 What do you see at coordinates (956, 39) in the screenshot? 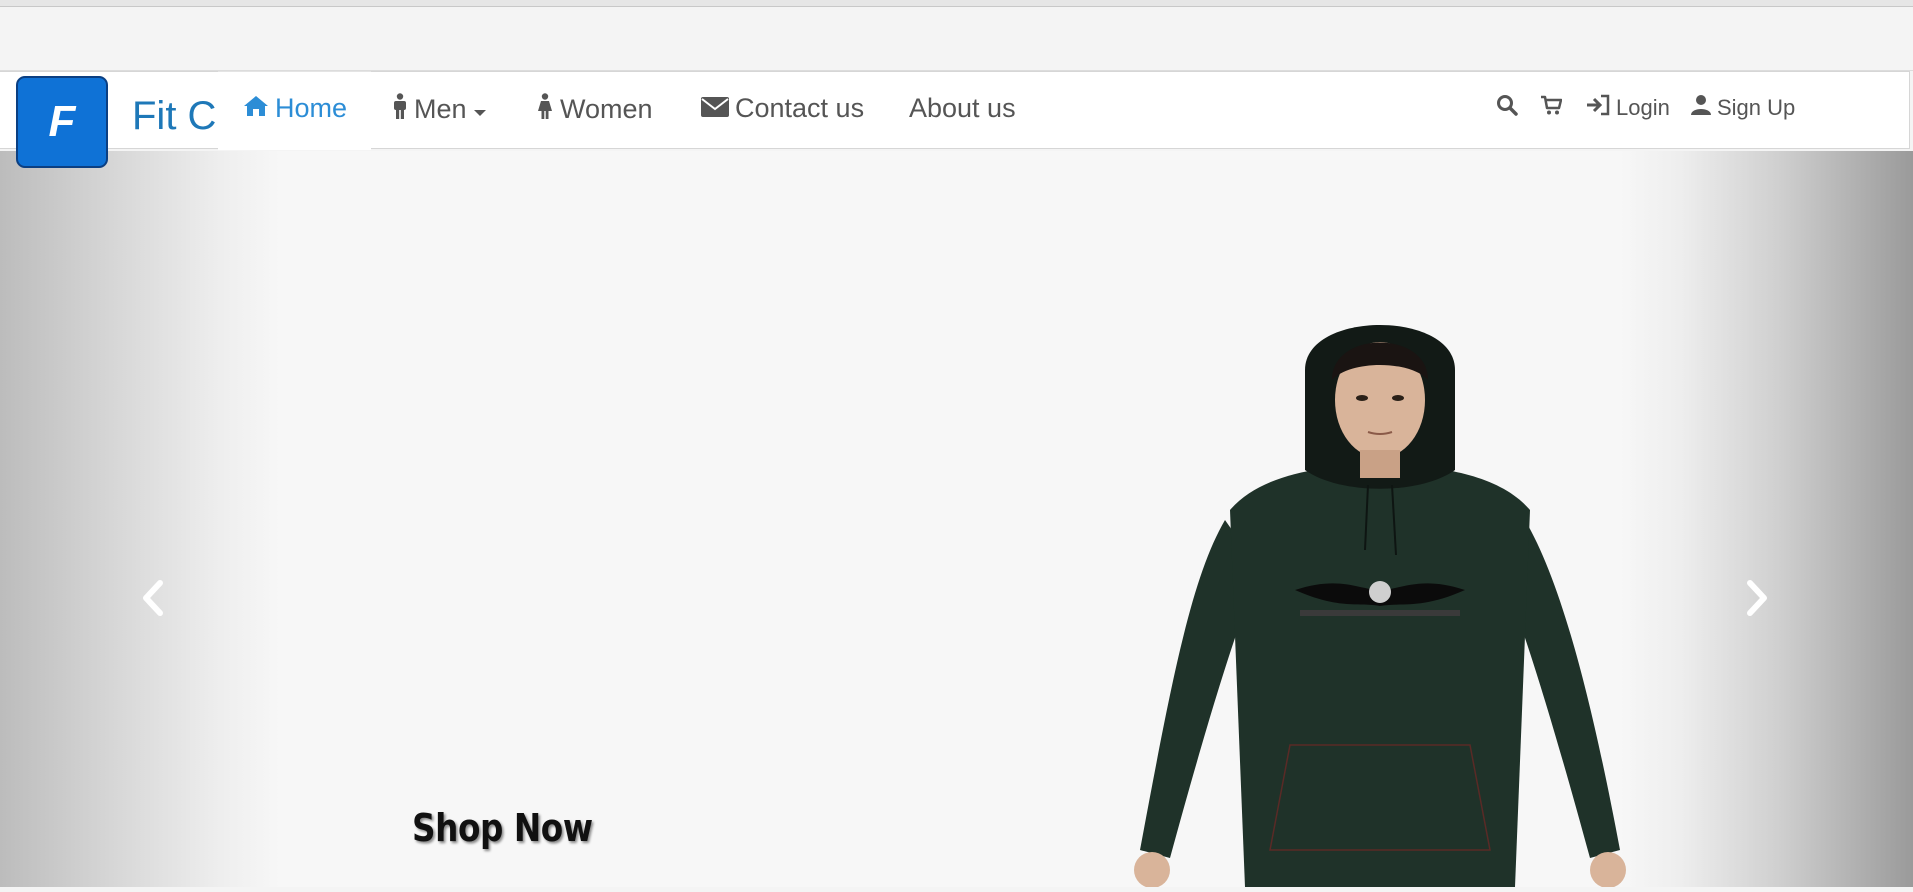
I see `top-strip` at bounding box center [956, 39].